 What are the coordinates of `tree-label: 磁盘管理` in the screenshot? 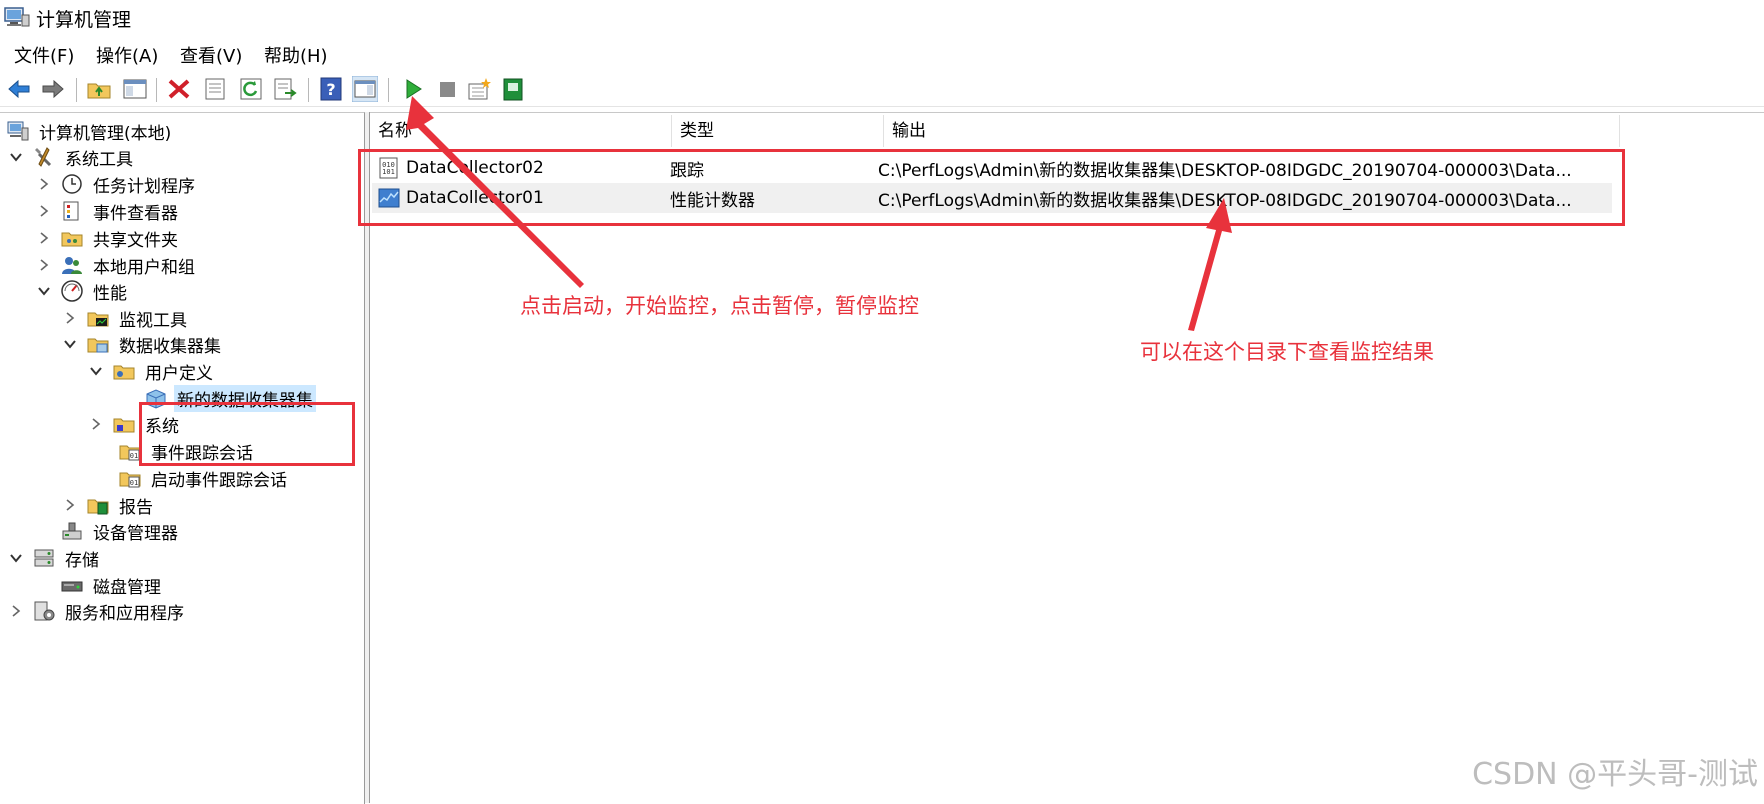 It's located at (127, 587).